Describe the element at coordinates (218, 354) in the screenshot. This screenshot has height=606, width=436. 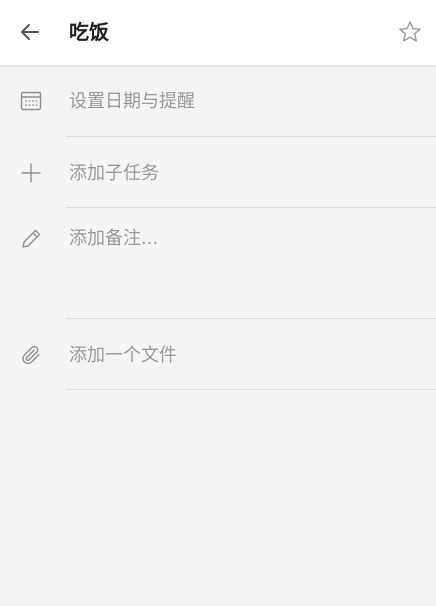
I see `add-file-row: 添加一个文件` at that location.